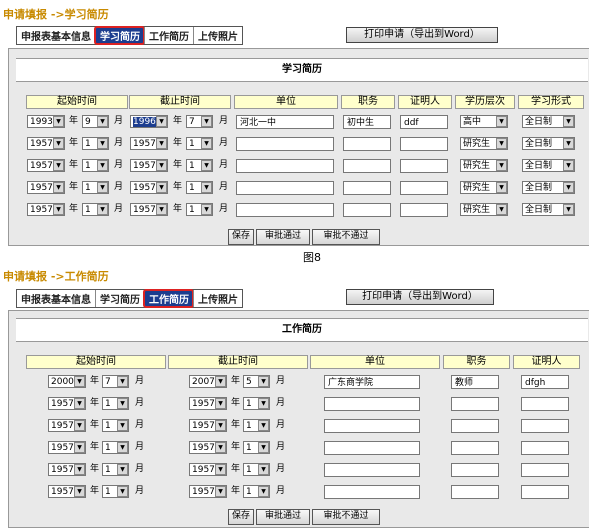  Describe the element at coordinates (256, 381) in the screenshot. I see `end-month-select: 5 ▼` at that location.